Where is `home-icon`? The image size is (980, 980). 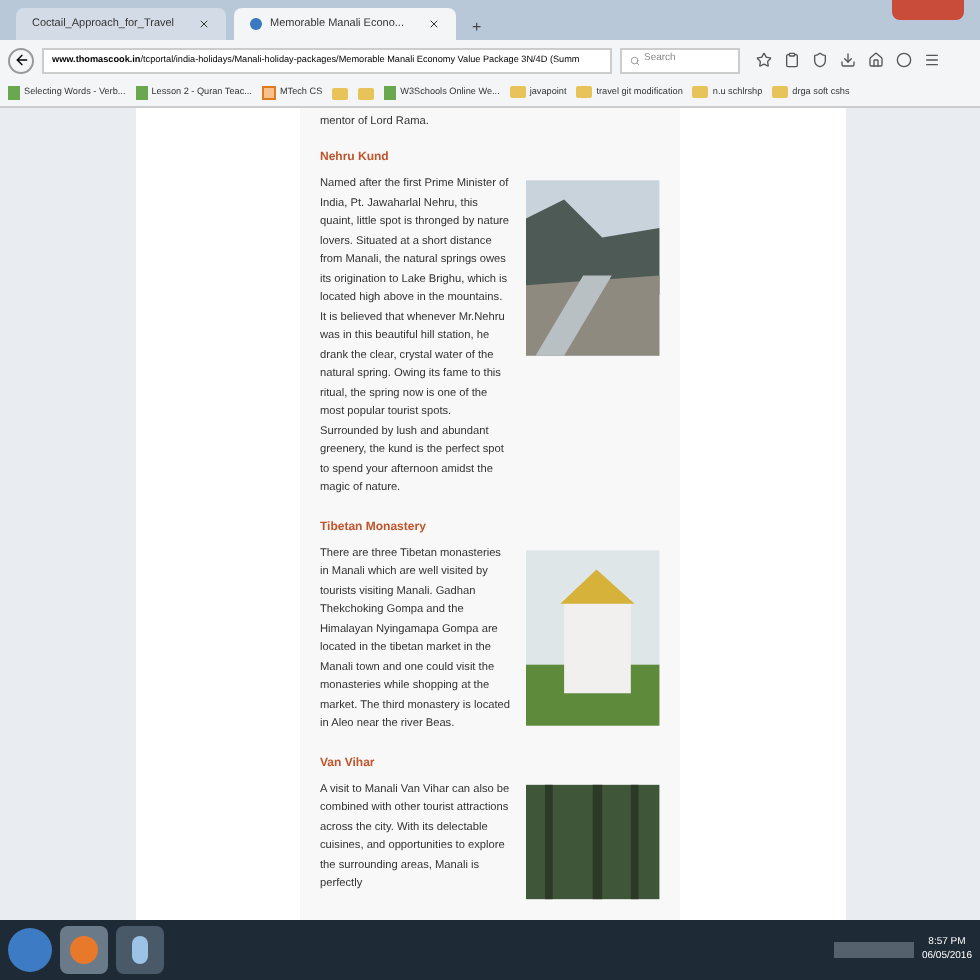 home-icon is located at coordinates (876, 60).